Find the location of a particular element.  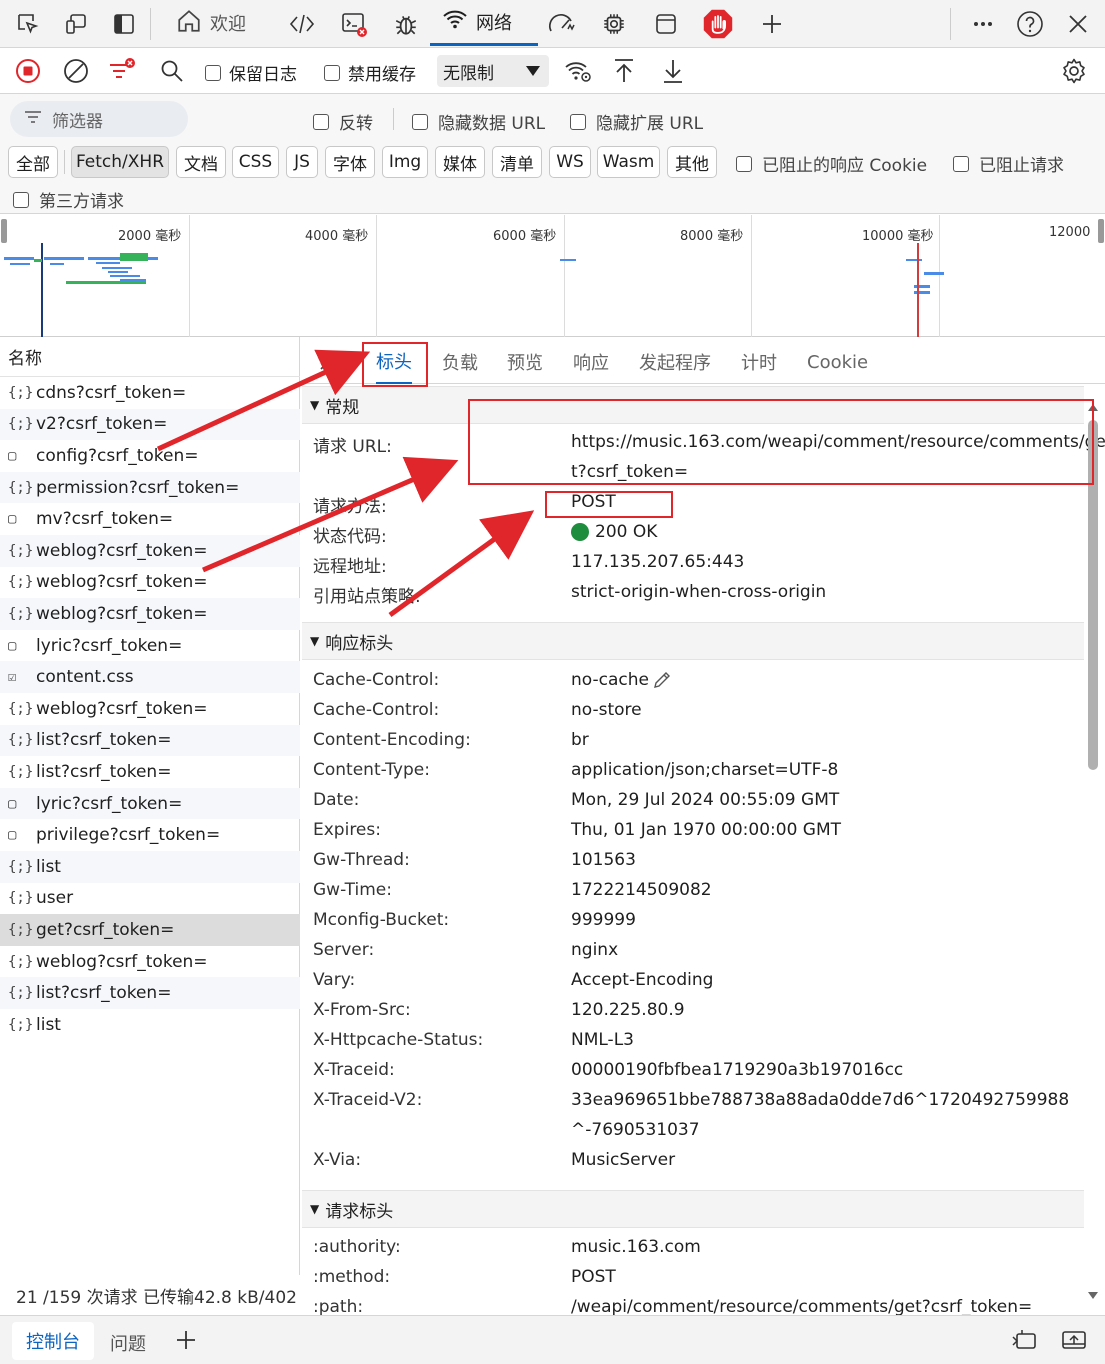

application-icon is located at coordinates (666, 24).